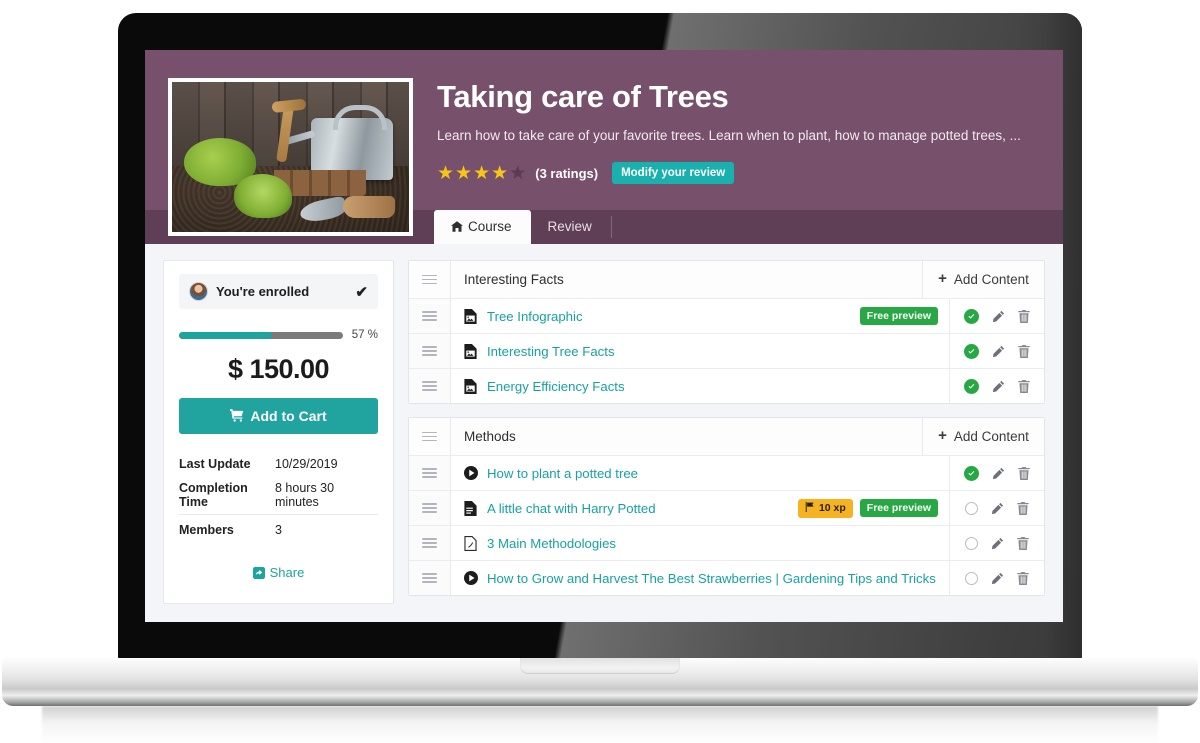  I want to click on row-title-link: Energy Efficiency Facts, so click(556, 386).